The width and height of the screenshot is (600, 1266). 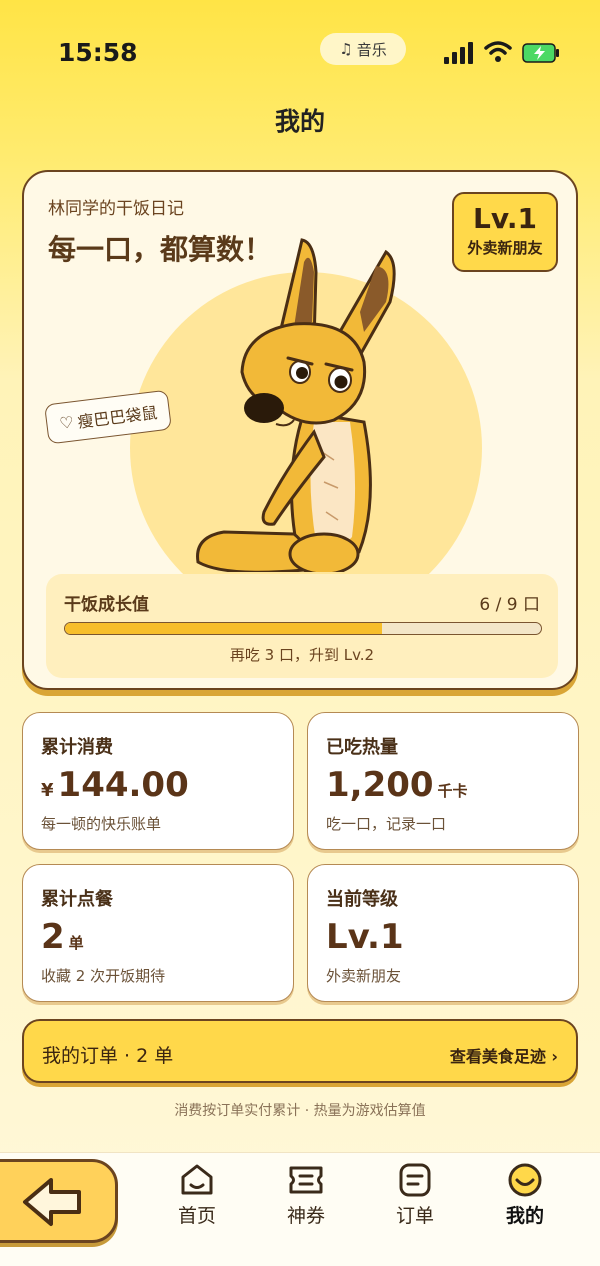 I want to click on hero-subtitle: 林同学的干饭日记, so click(x=116, y=209).